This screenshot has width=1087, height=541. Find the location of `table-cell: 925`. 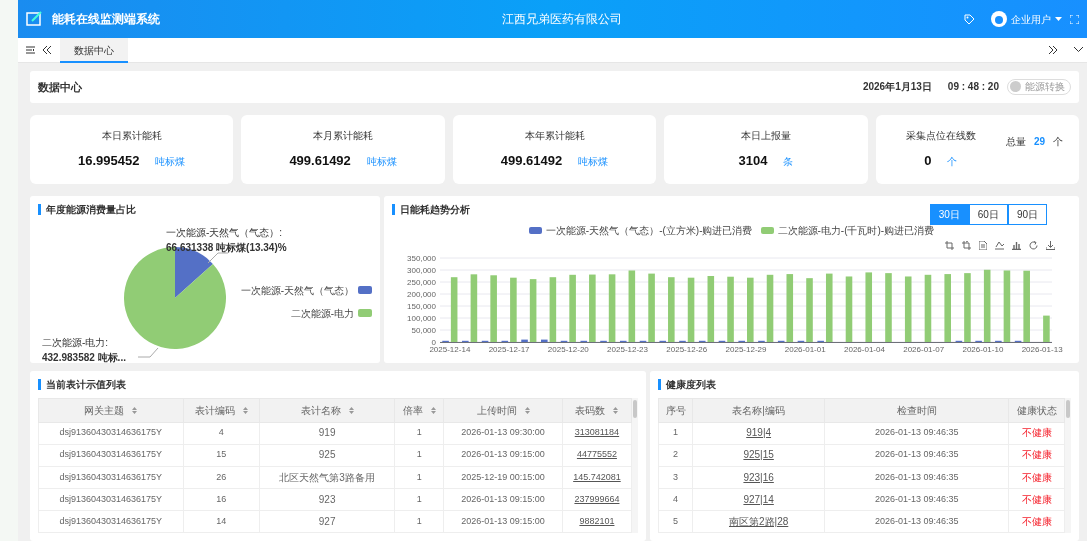

table-cell: 925 is located at coordinates (327, 455).